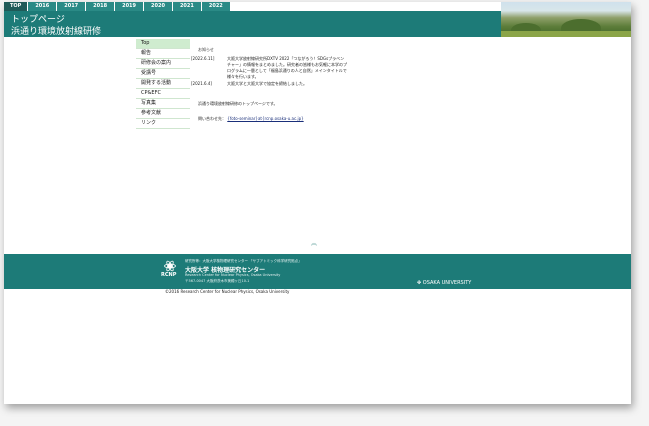 This screenshot has height=426, width=649. I want to click on contact-label: 問い合わせ先：, so click(212, 118).